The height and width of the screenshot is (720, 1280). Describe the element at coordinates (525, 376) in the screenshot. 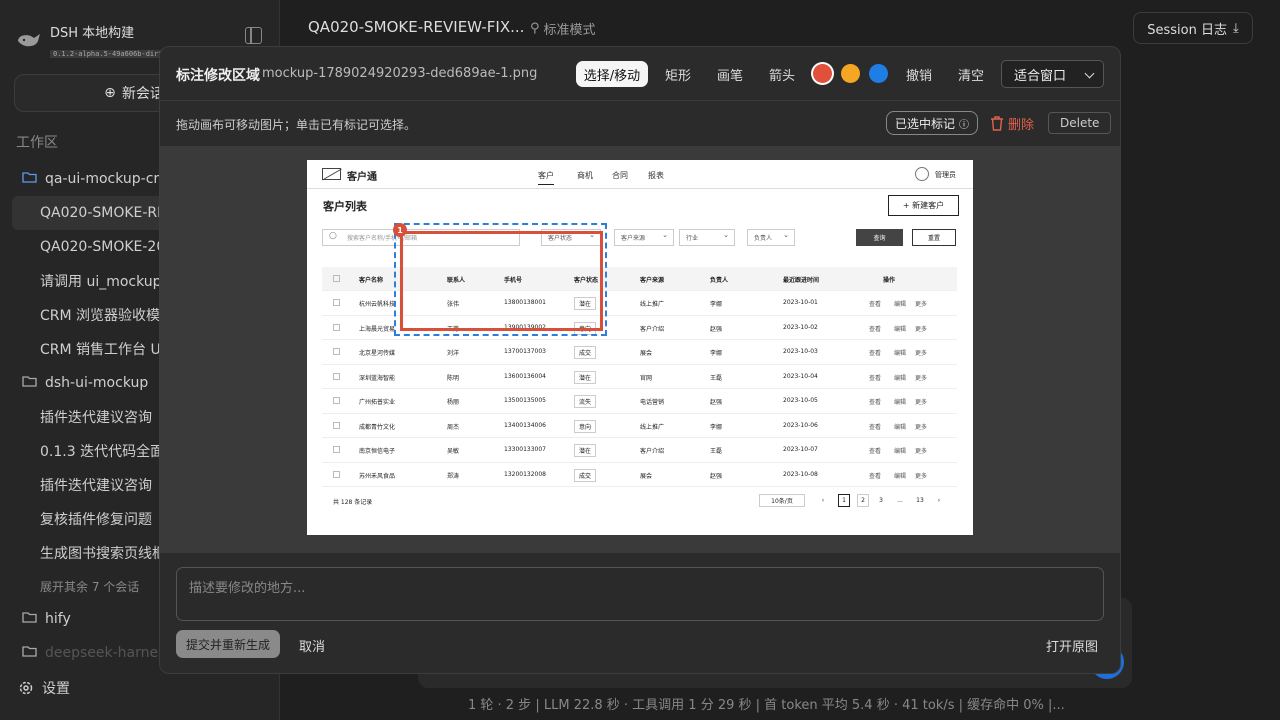

I see `mockup-cell: 13600136004` at that location.